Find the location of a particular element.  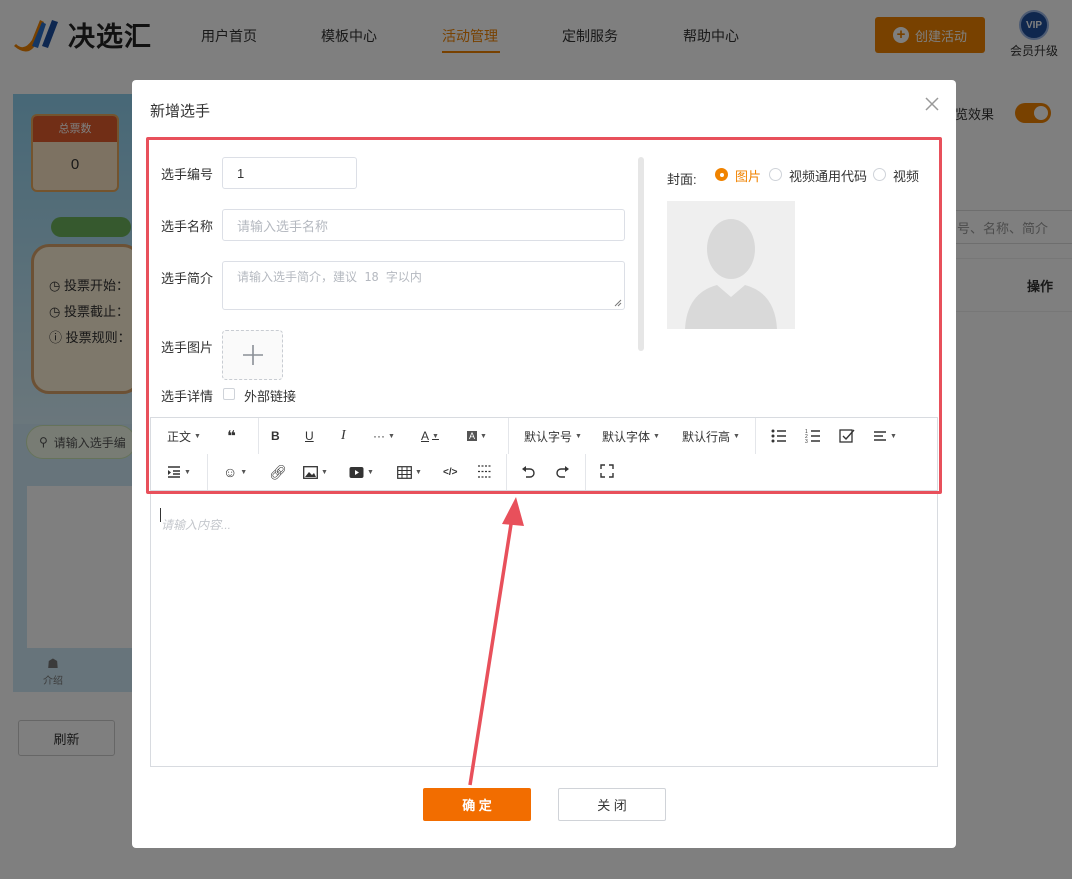

image-insert-dropdown: ▼ is located at coordinates (315, 472).